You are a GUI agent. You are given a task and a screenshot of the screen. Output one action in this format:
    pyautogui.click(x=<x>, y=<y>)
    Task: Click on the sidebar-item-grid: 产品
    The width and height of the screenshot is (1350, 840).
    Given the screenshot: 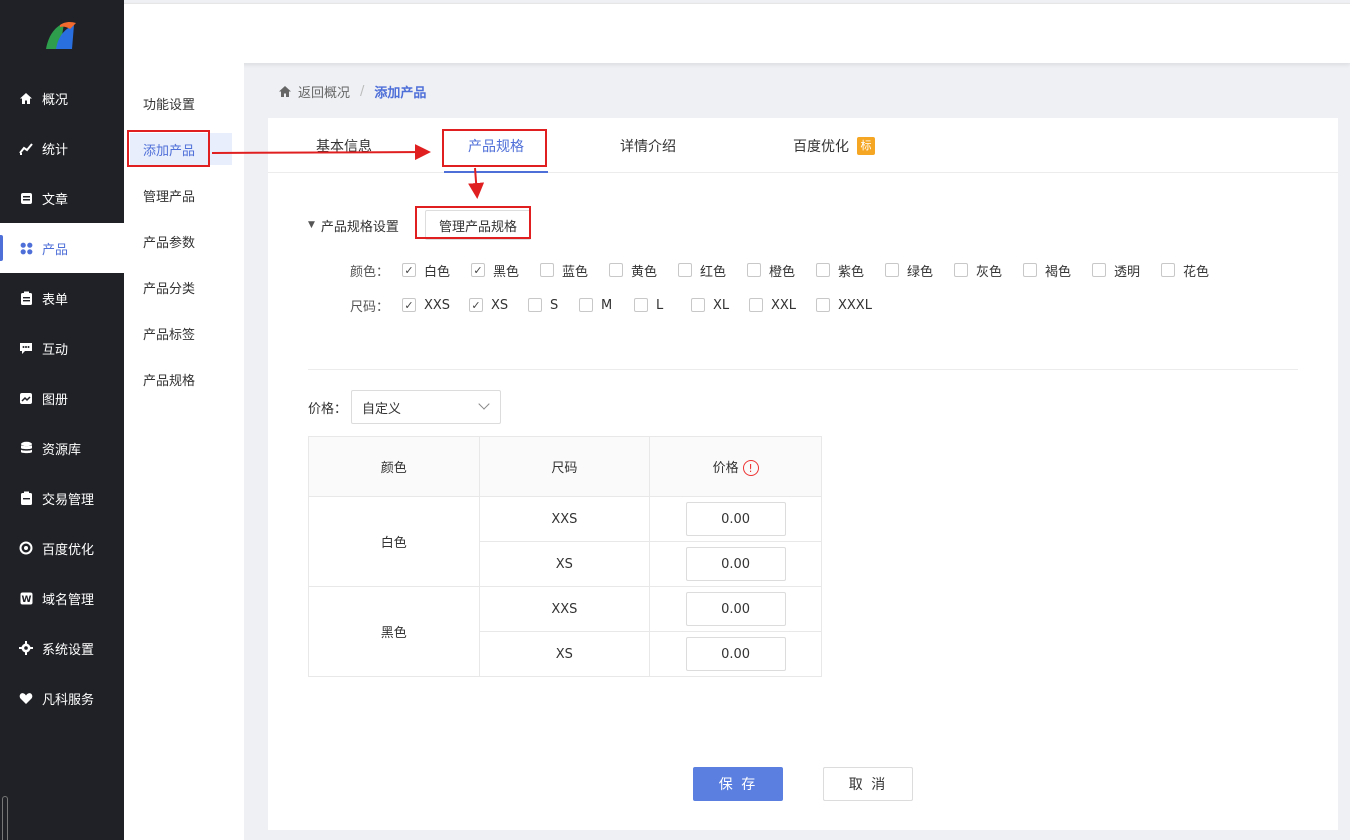 What is the action you would take?
    pyautogui.click(x=62, y=248)
    